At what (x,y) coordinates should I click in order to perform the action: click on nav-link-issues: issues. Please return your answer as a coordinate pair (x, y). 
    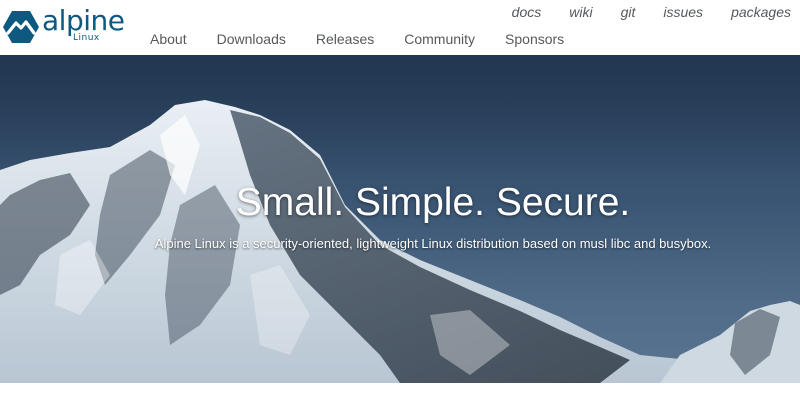
    Looking at the image, I should click on (683, 12).